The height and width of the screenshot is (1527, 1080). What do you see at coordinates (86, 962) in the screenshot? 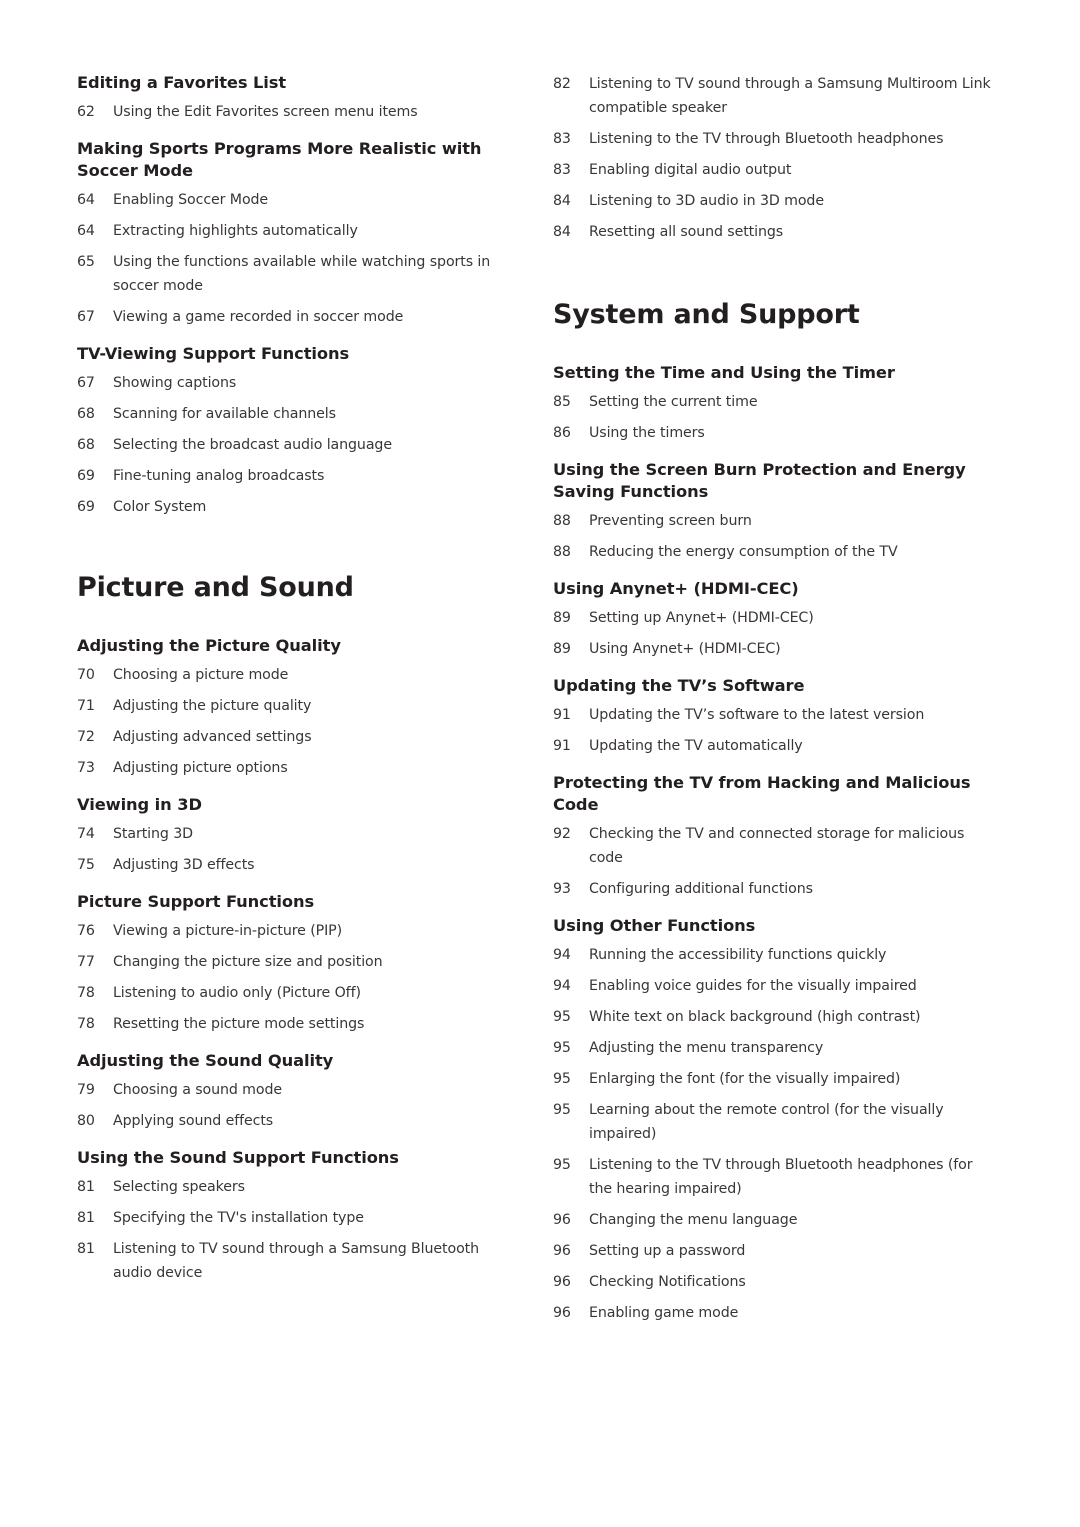
I see `toc-entry-page-number: 77` at bounding box center [86, 962].